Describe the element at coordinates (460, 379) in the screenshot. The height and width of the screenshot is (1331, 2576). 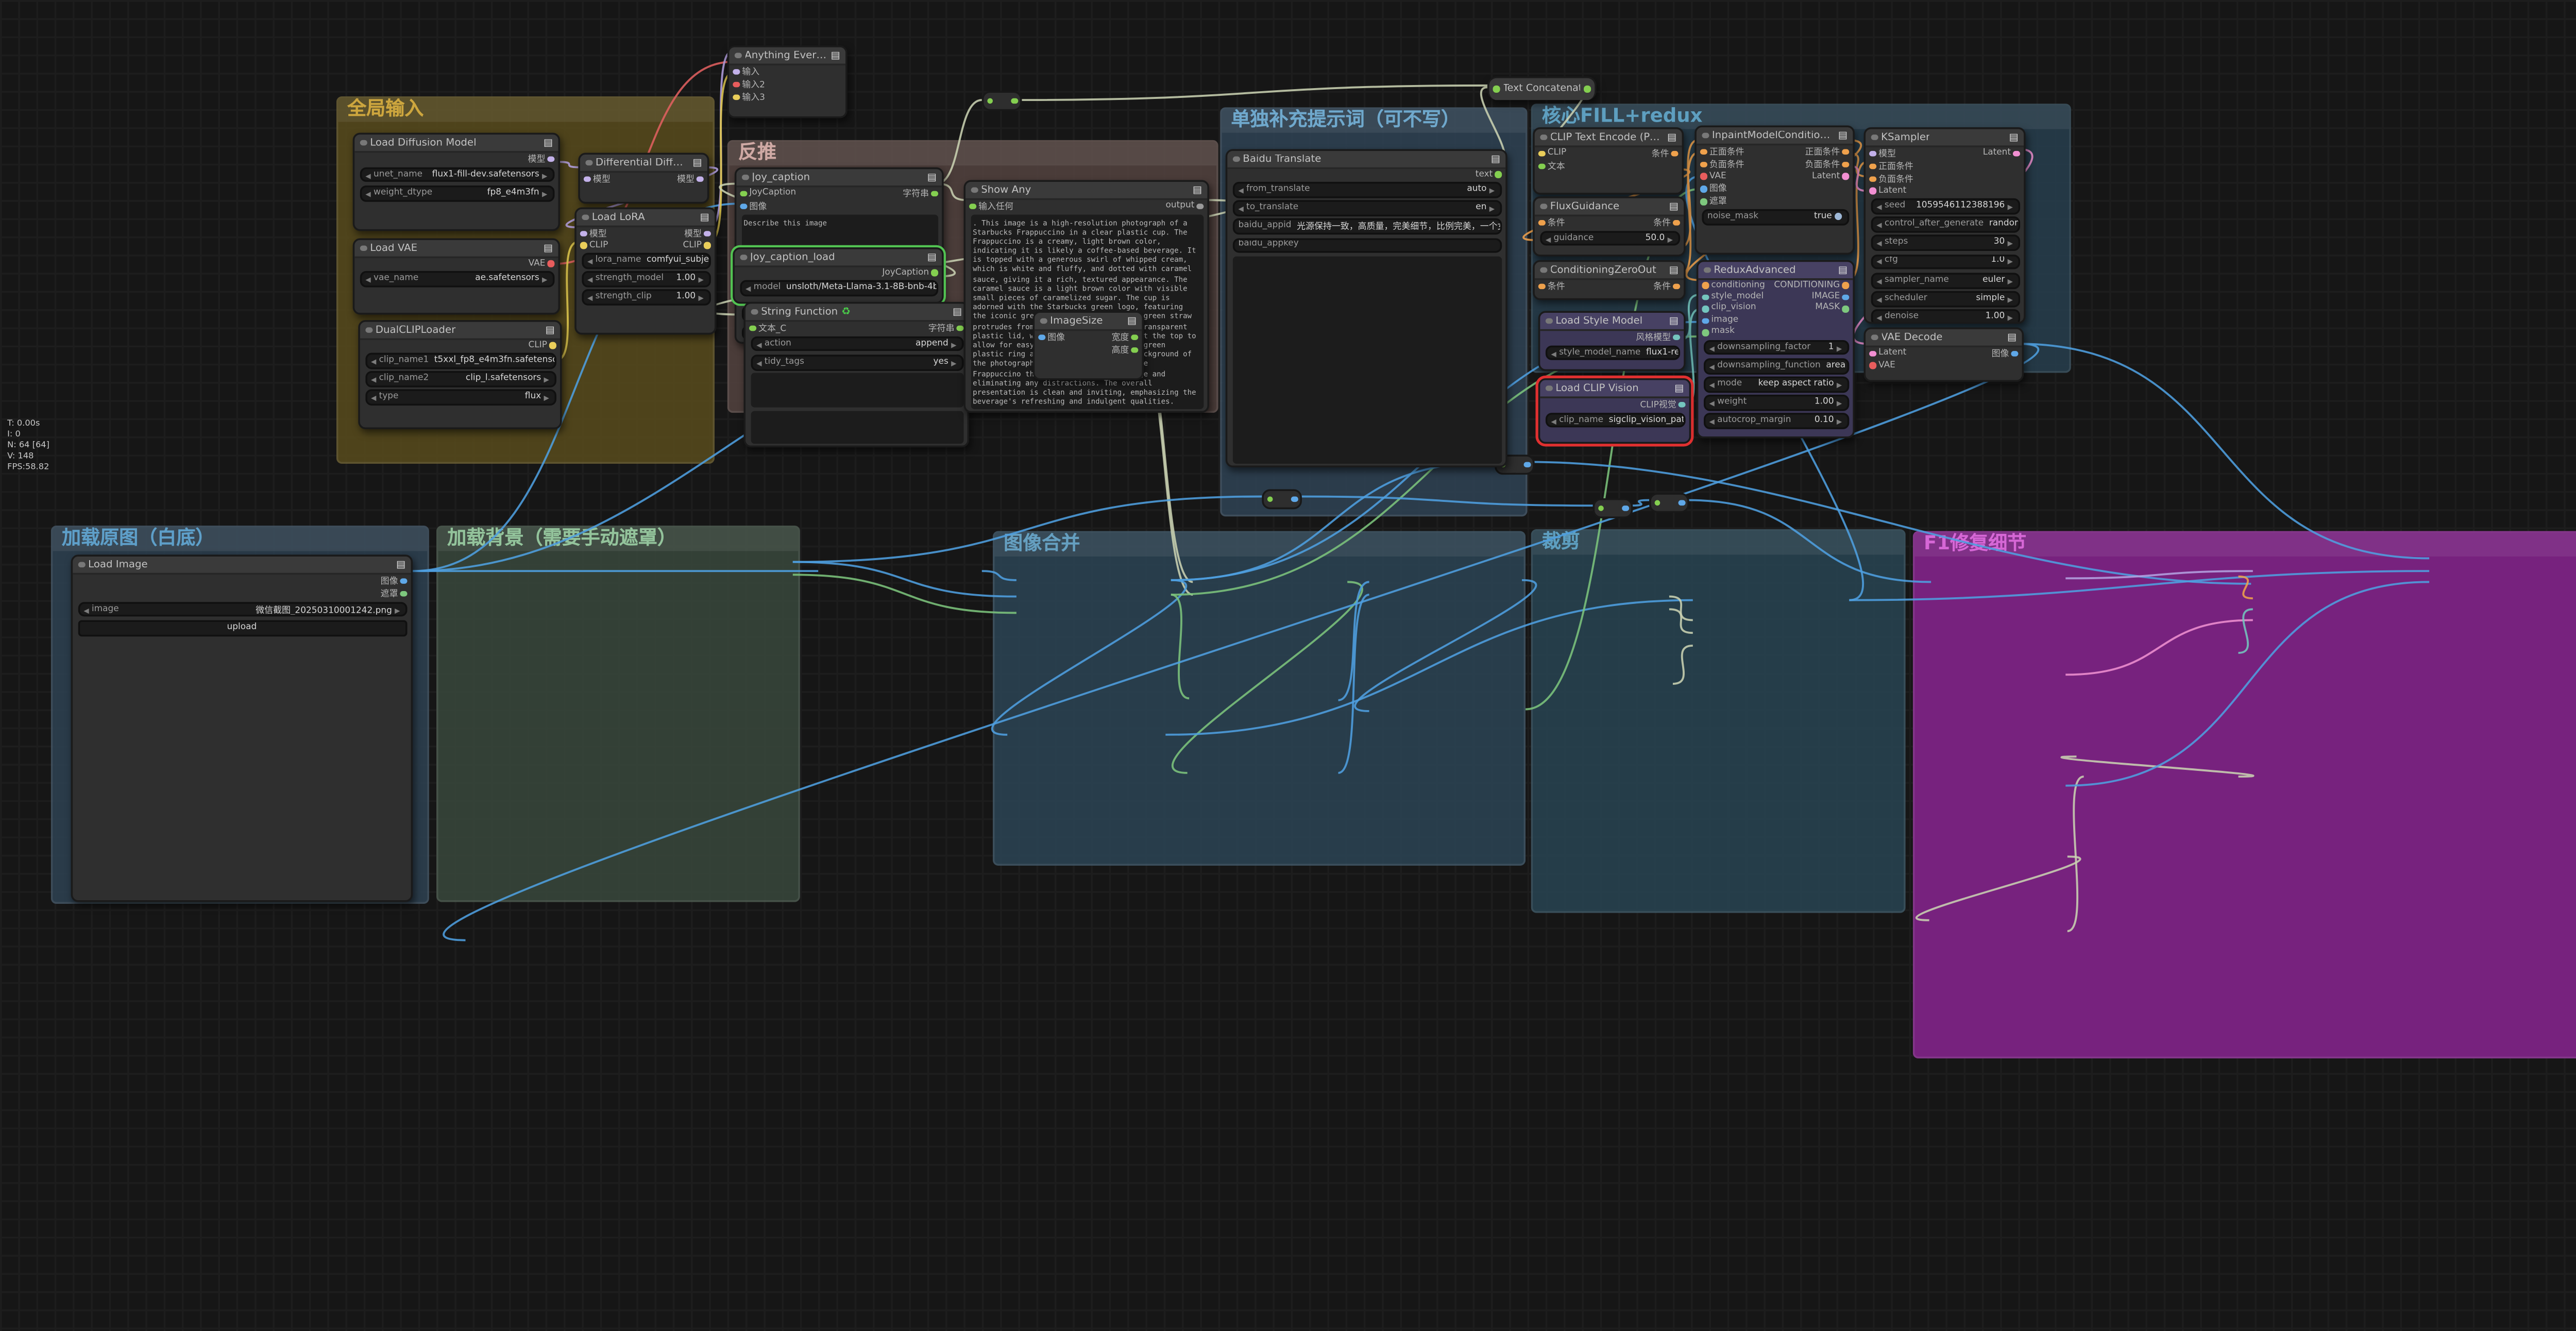
I see `widget-clip_name2: ◀ clip_name2 clip_l.safetensors ▶` at that location.